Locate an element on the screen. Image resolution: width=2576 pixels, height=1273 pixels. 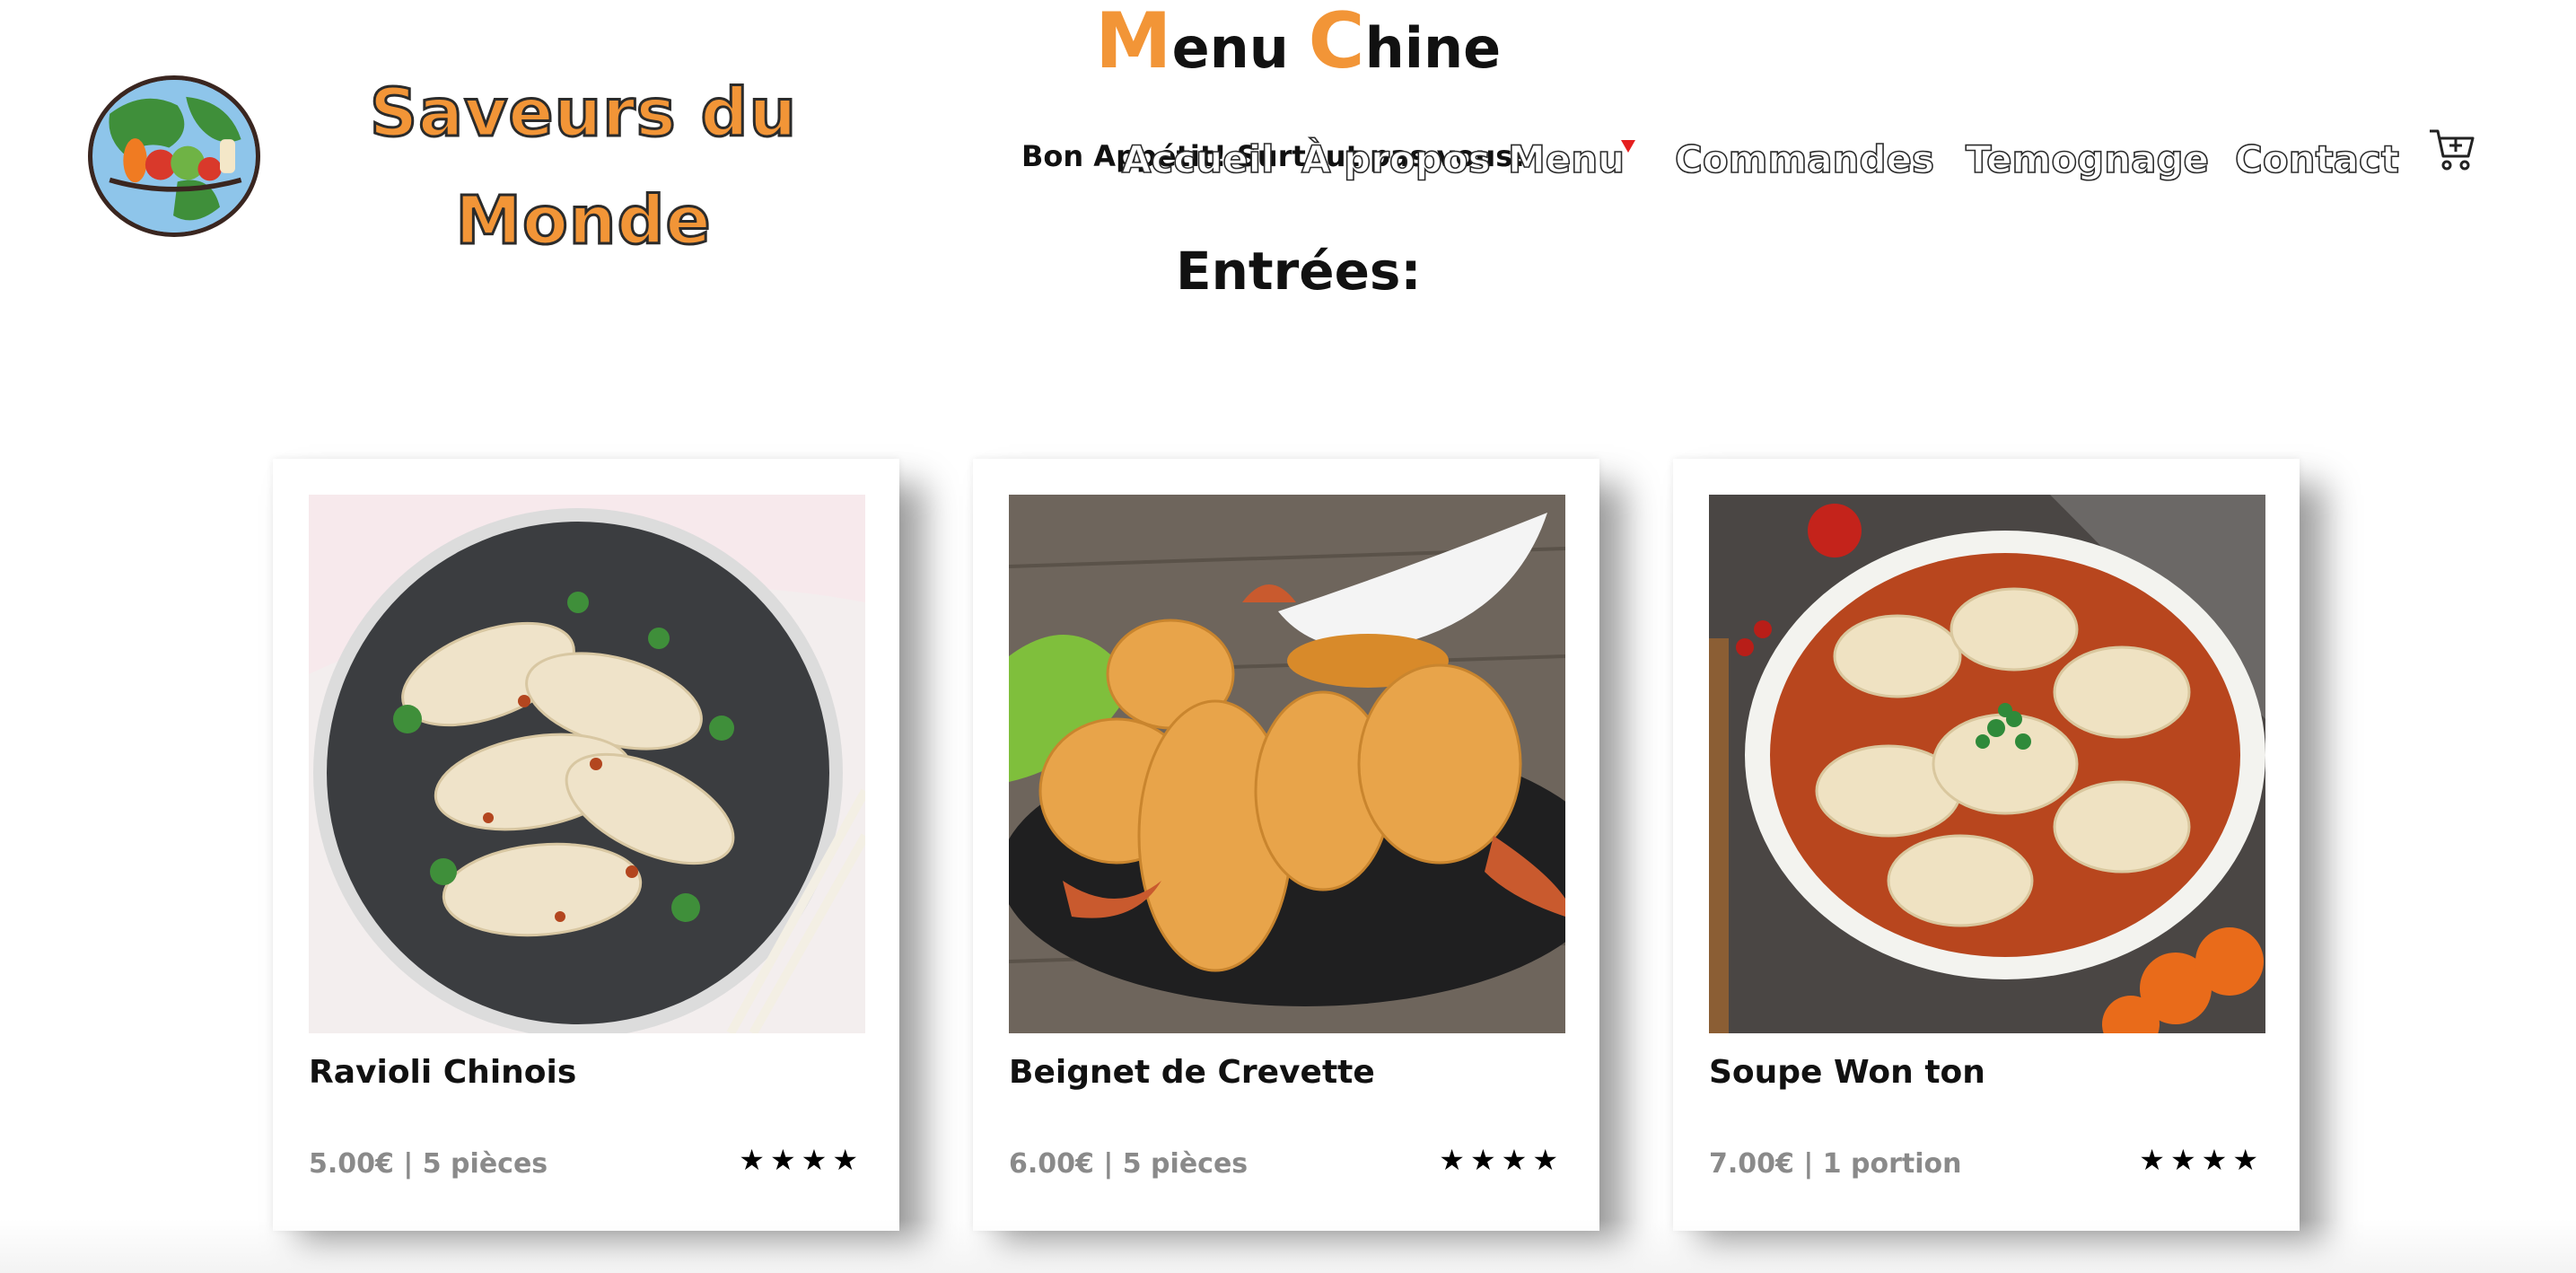
title-cap-c: C is located at coordinates (1336, 43).